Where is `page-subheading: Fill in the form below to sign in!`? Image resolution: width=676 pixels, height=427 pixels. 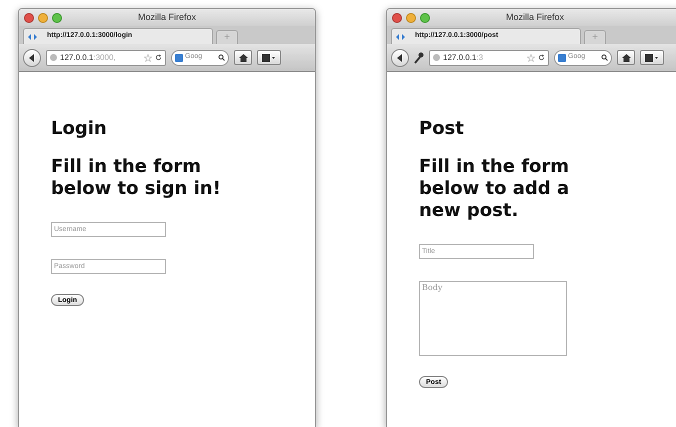 page-subheading: Fill in the form below to sign in! is located at coordinates (136, 178).